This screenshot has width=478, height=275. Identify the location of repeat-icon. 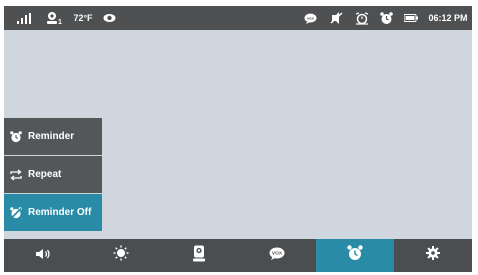
(16, 174).